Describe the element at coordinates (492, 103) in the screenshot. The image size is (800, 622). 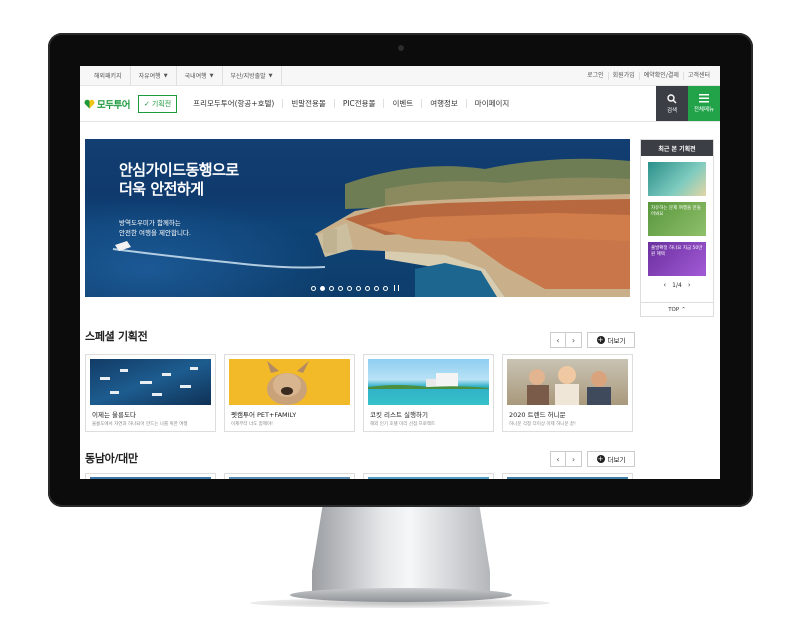
I see `menu-item-mypage: 마이페이지` at that location.